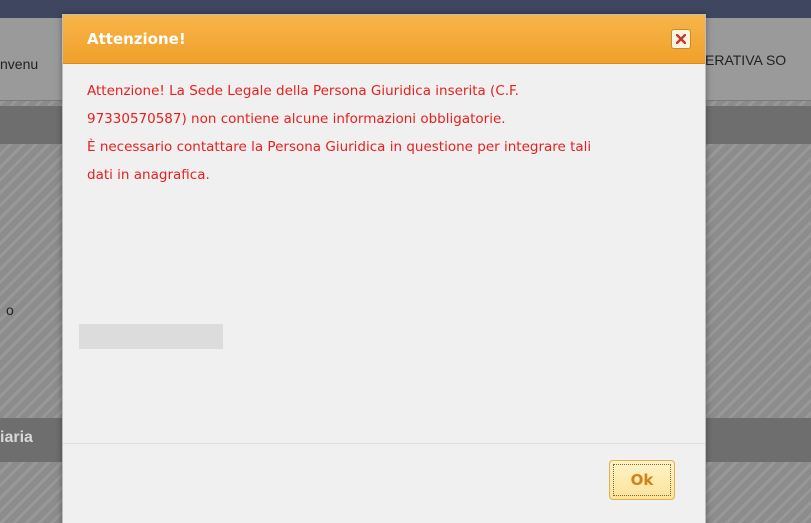  I want to click on dialog-header: Attenzione!, so click(384, 39).